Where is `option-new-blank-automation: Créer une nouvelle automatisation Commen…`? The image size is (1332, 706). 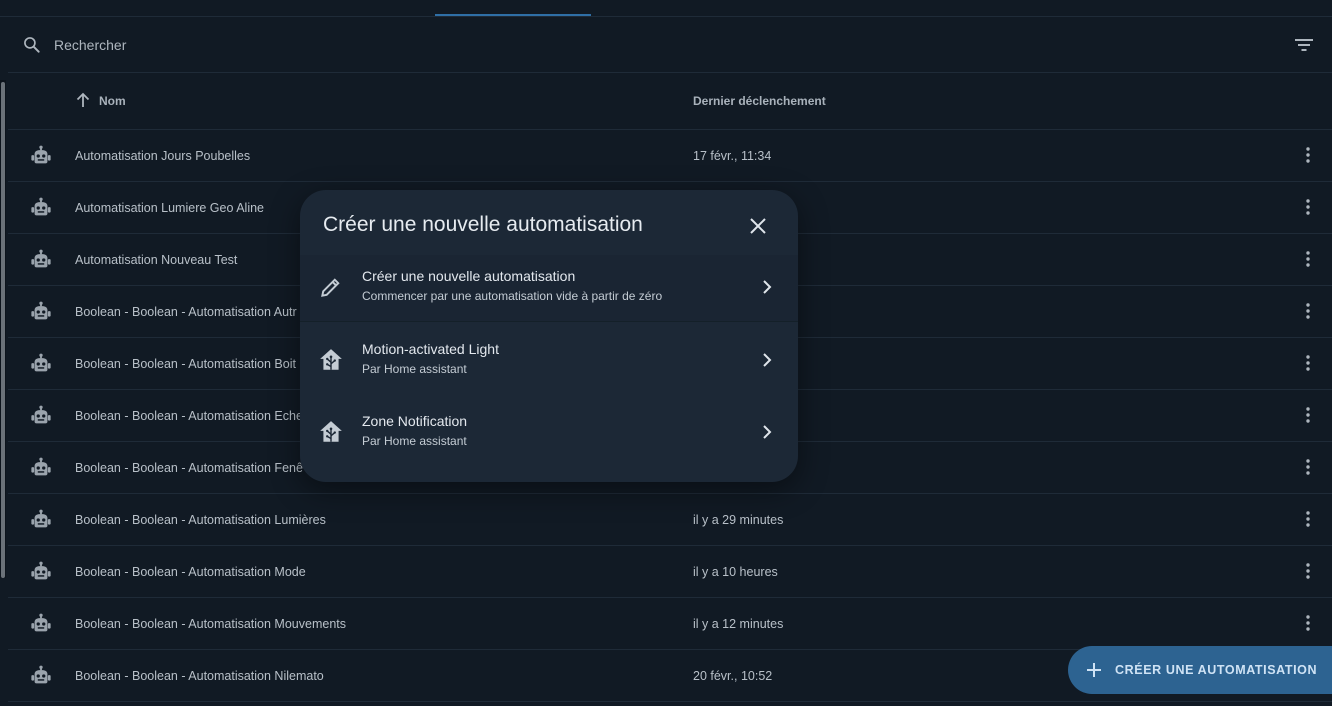
option-new-blank-automation: Créer une nouvelle automatisation Commen… is located at coordinates (549, 288).